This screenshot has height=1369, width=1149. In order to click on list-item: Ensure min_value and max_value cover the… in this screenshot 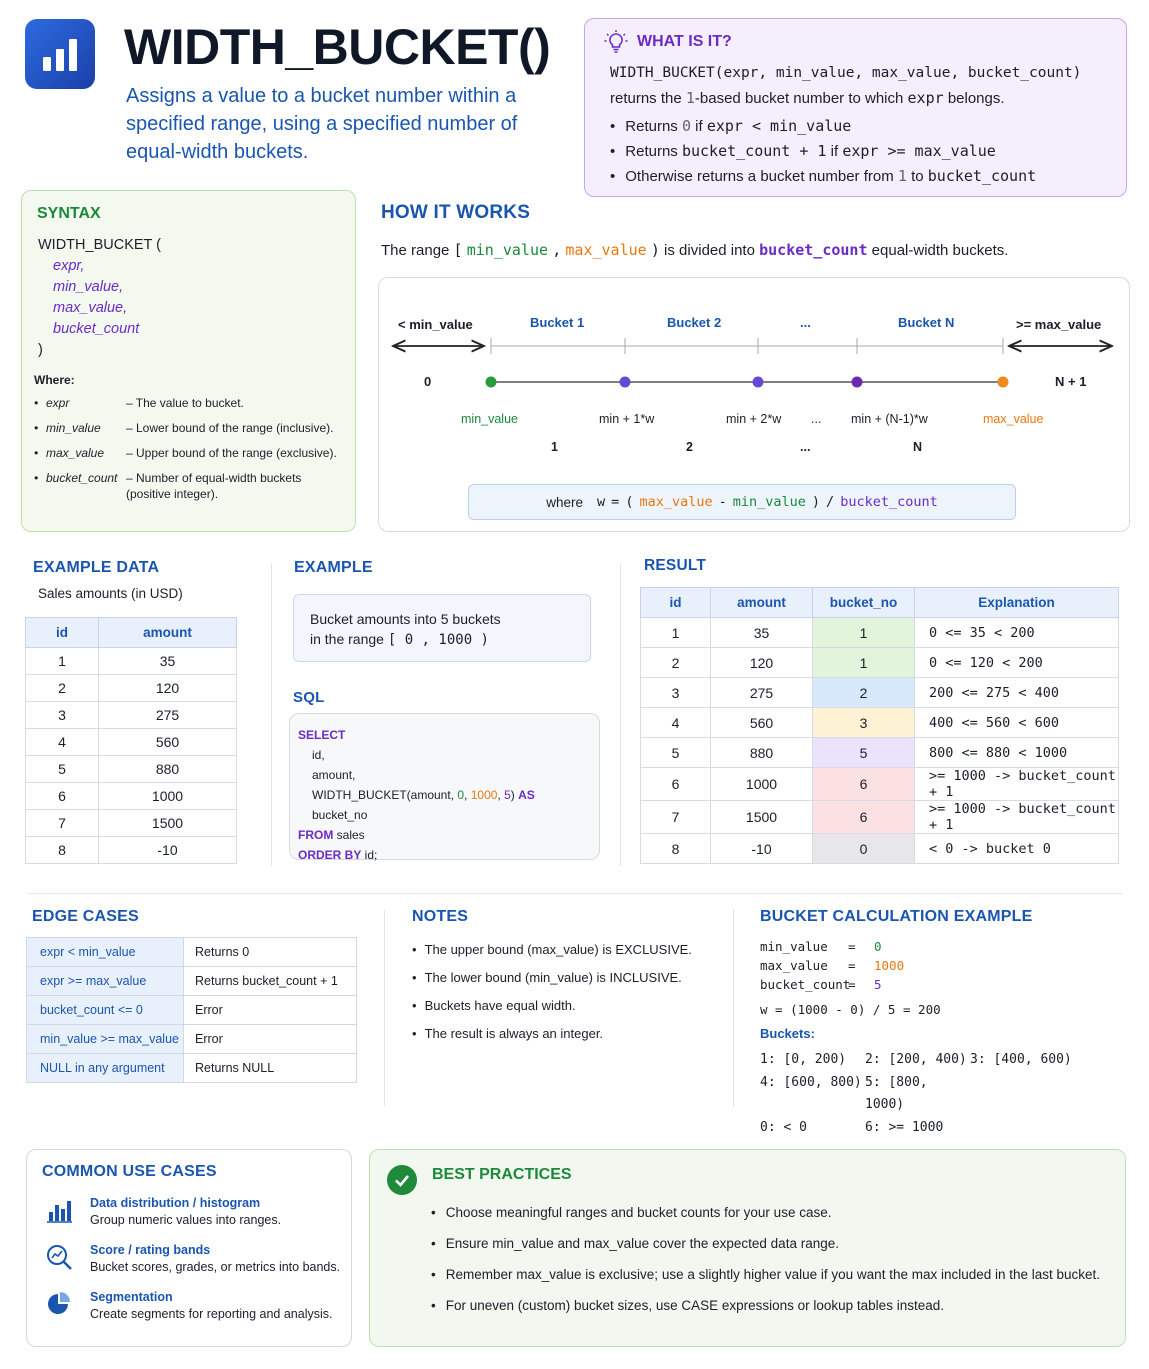, I will do `click(765, 1251)`.